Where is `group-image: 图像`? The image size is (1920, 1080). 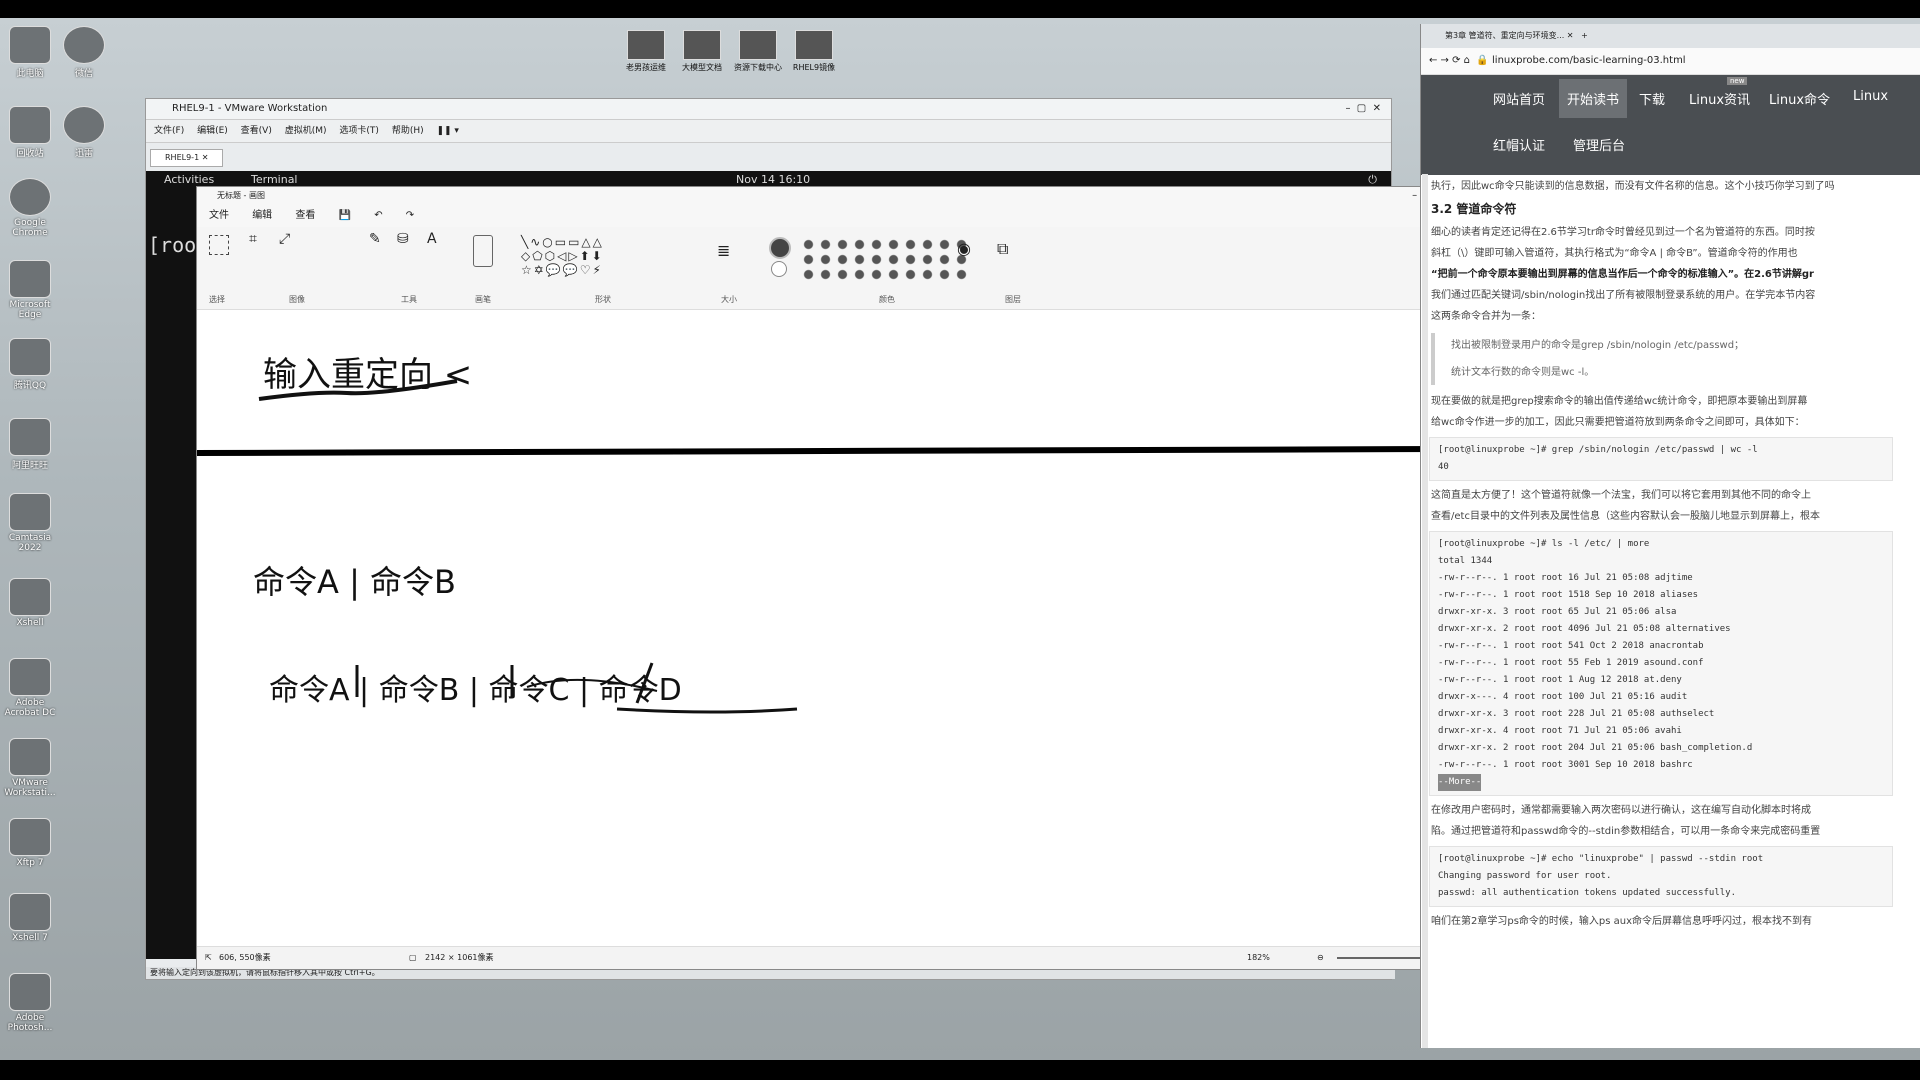
group-image: 图像 is located at coordinates (297, 299).